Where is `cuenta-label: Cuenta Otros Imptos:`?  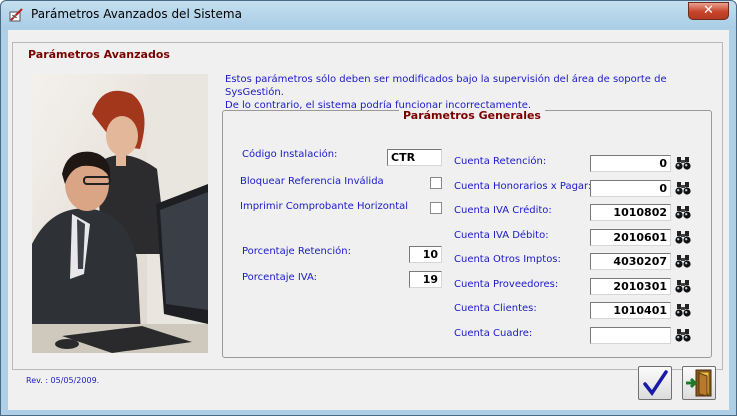 cuenta-label: Cuenta Otros Imptos: is located at coordinates (507, 259).